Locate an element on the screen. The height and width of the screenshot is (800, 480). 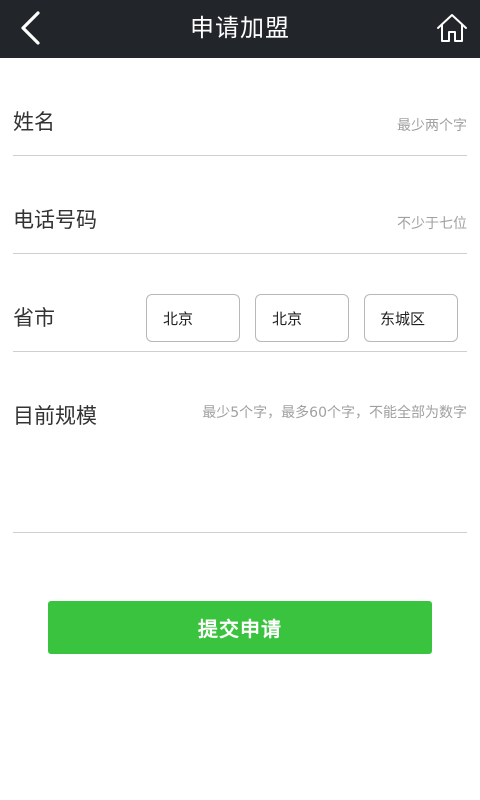
app-header: 申请加盟 is located at coordinates (240, 29).